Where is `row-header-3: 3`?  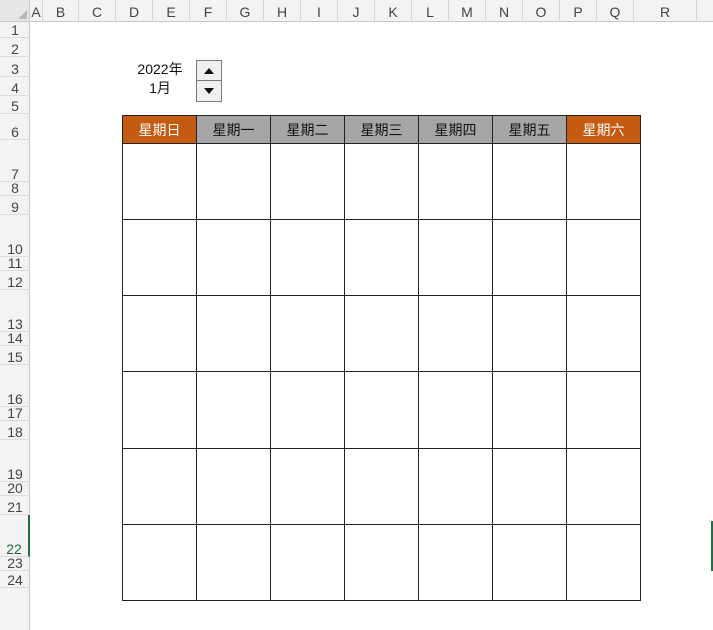 row-header-3: 3 is located at coordinates (15, 67).